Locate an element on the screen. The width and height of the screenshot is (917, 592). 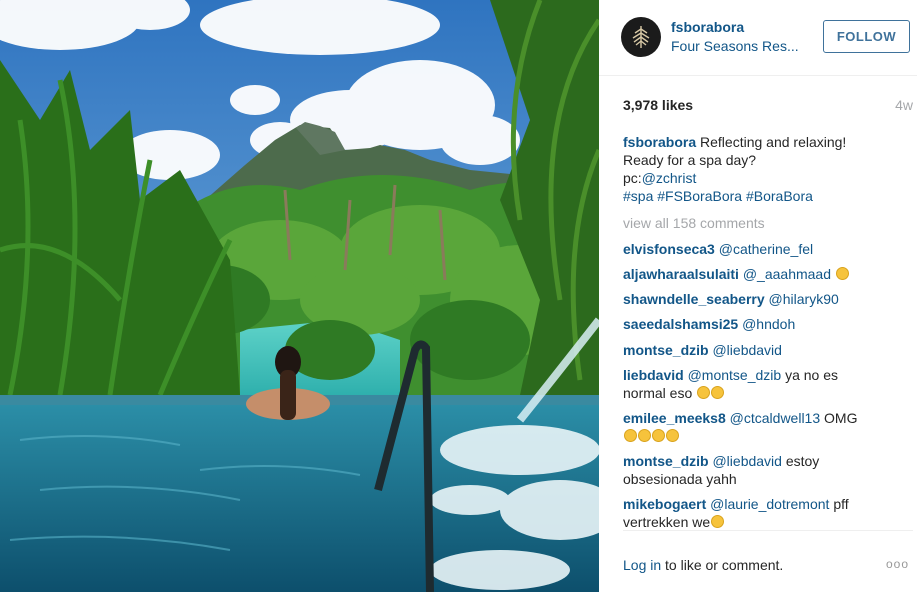
comment-username: mikebogaert is located at coordinates (664, 504).